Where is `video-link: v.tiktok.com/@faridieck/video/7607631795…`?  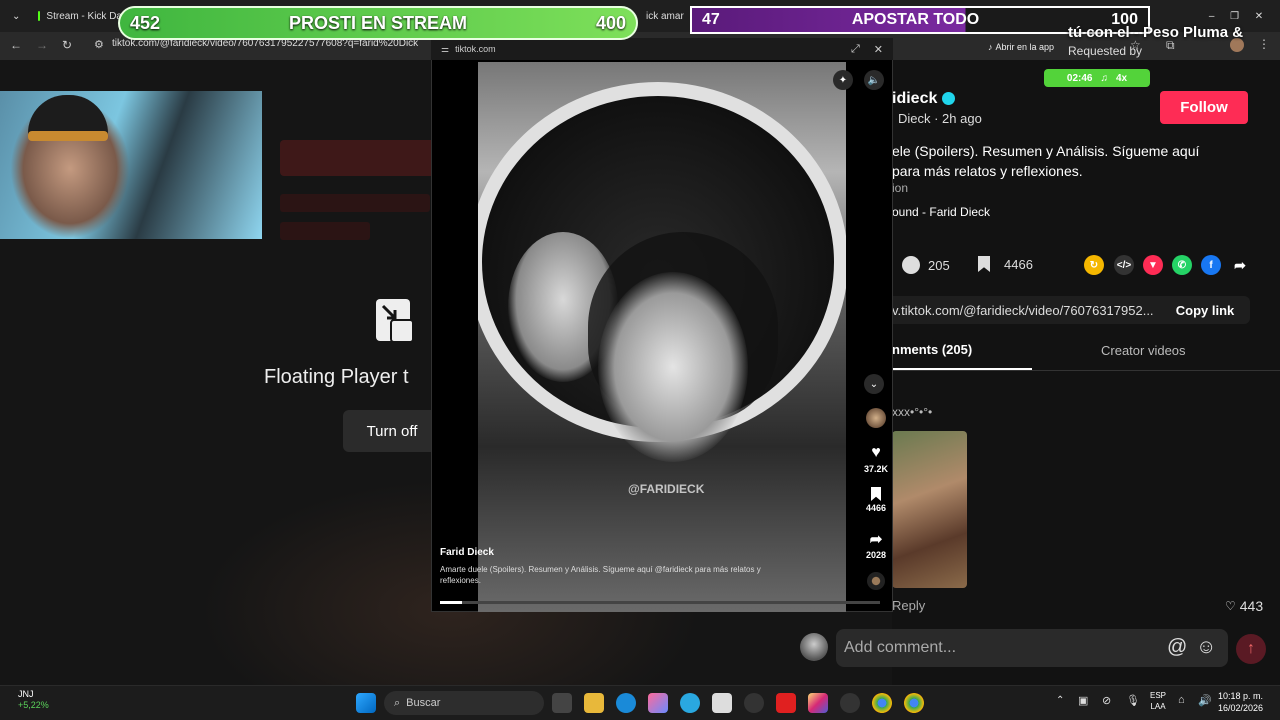 video-link: v.tiktok.com/@faridieck/video/7607631795… is located at coordinates (1023, 310).